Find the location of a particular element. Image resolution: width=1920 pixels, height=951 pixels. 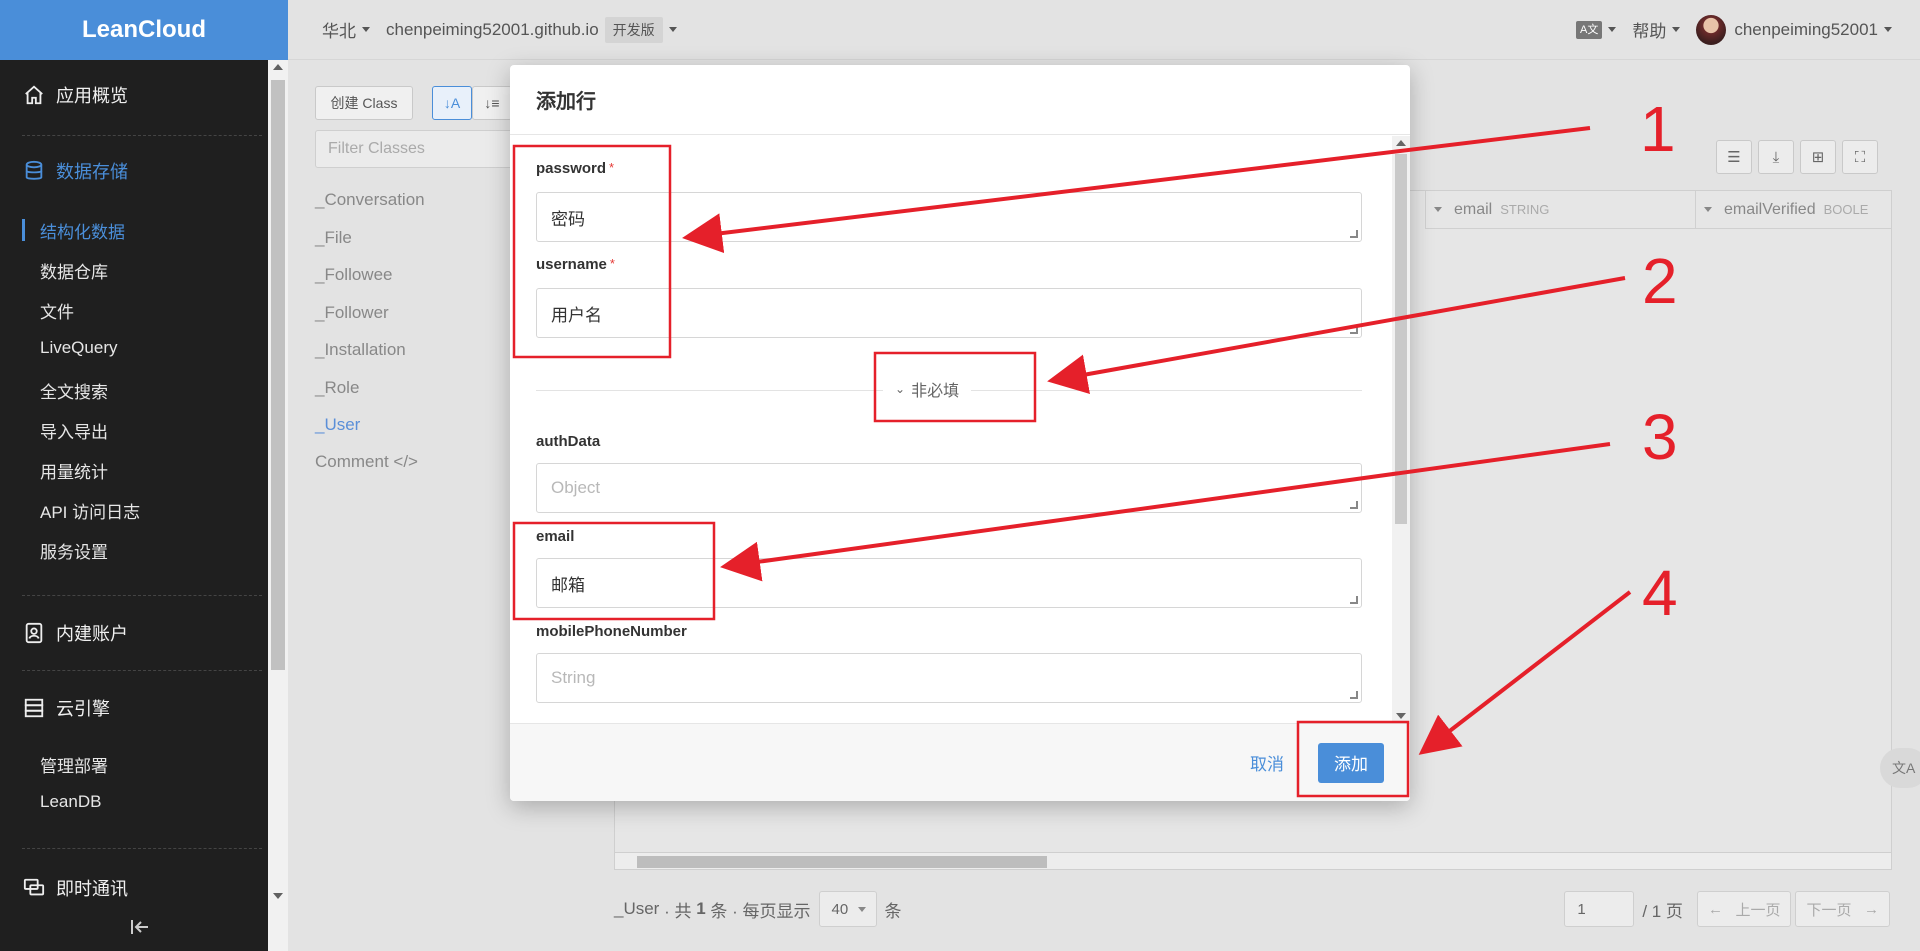

nav-usage-stats: 用量统计 is located at coordinates (74, 470).